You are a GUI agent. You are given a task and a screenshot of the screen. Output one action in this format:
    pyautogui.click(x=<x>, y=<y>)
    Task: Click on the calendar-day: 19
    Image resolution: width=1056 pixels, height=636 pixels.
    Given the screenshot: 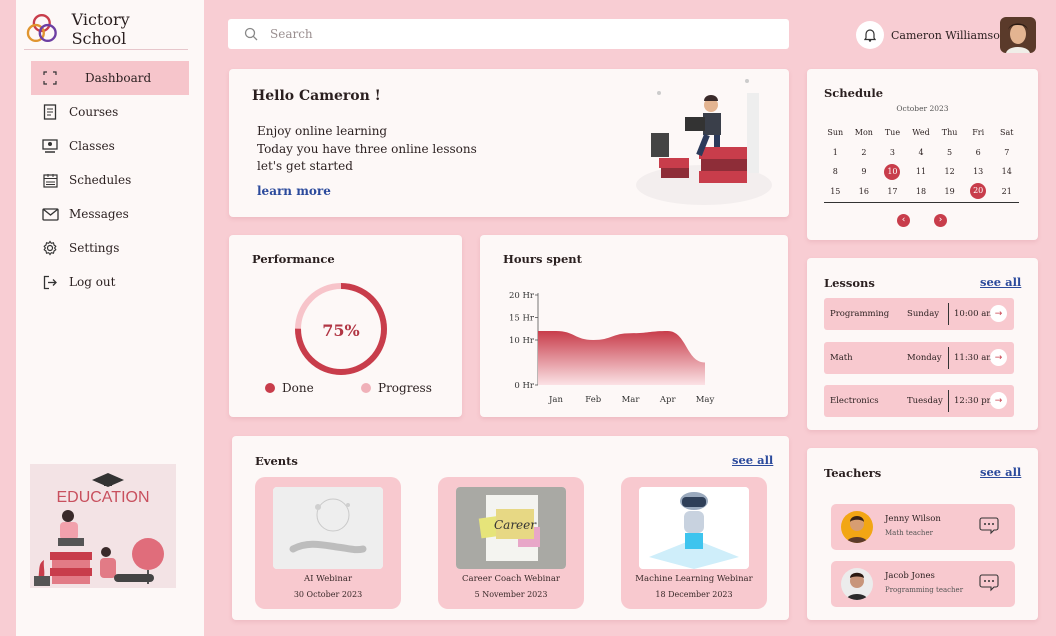 What is the action you would take?
    pyautogui.click(x=949, y=191)
    